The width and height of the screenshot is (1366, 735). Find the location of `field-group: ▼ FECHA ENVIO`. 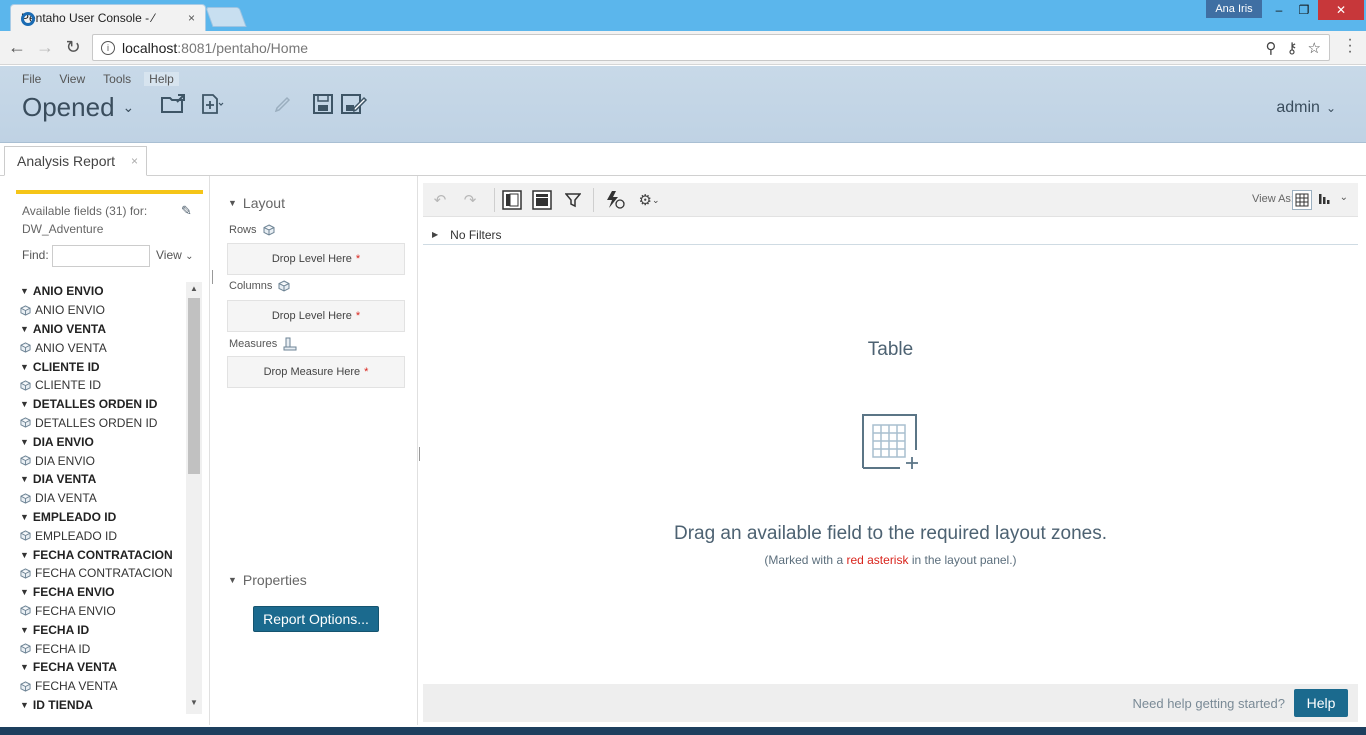

field-group: ▼ FECHA ENVIO is located at coordinates (103, 592).